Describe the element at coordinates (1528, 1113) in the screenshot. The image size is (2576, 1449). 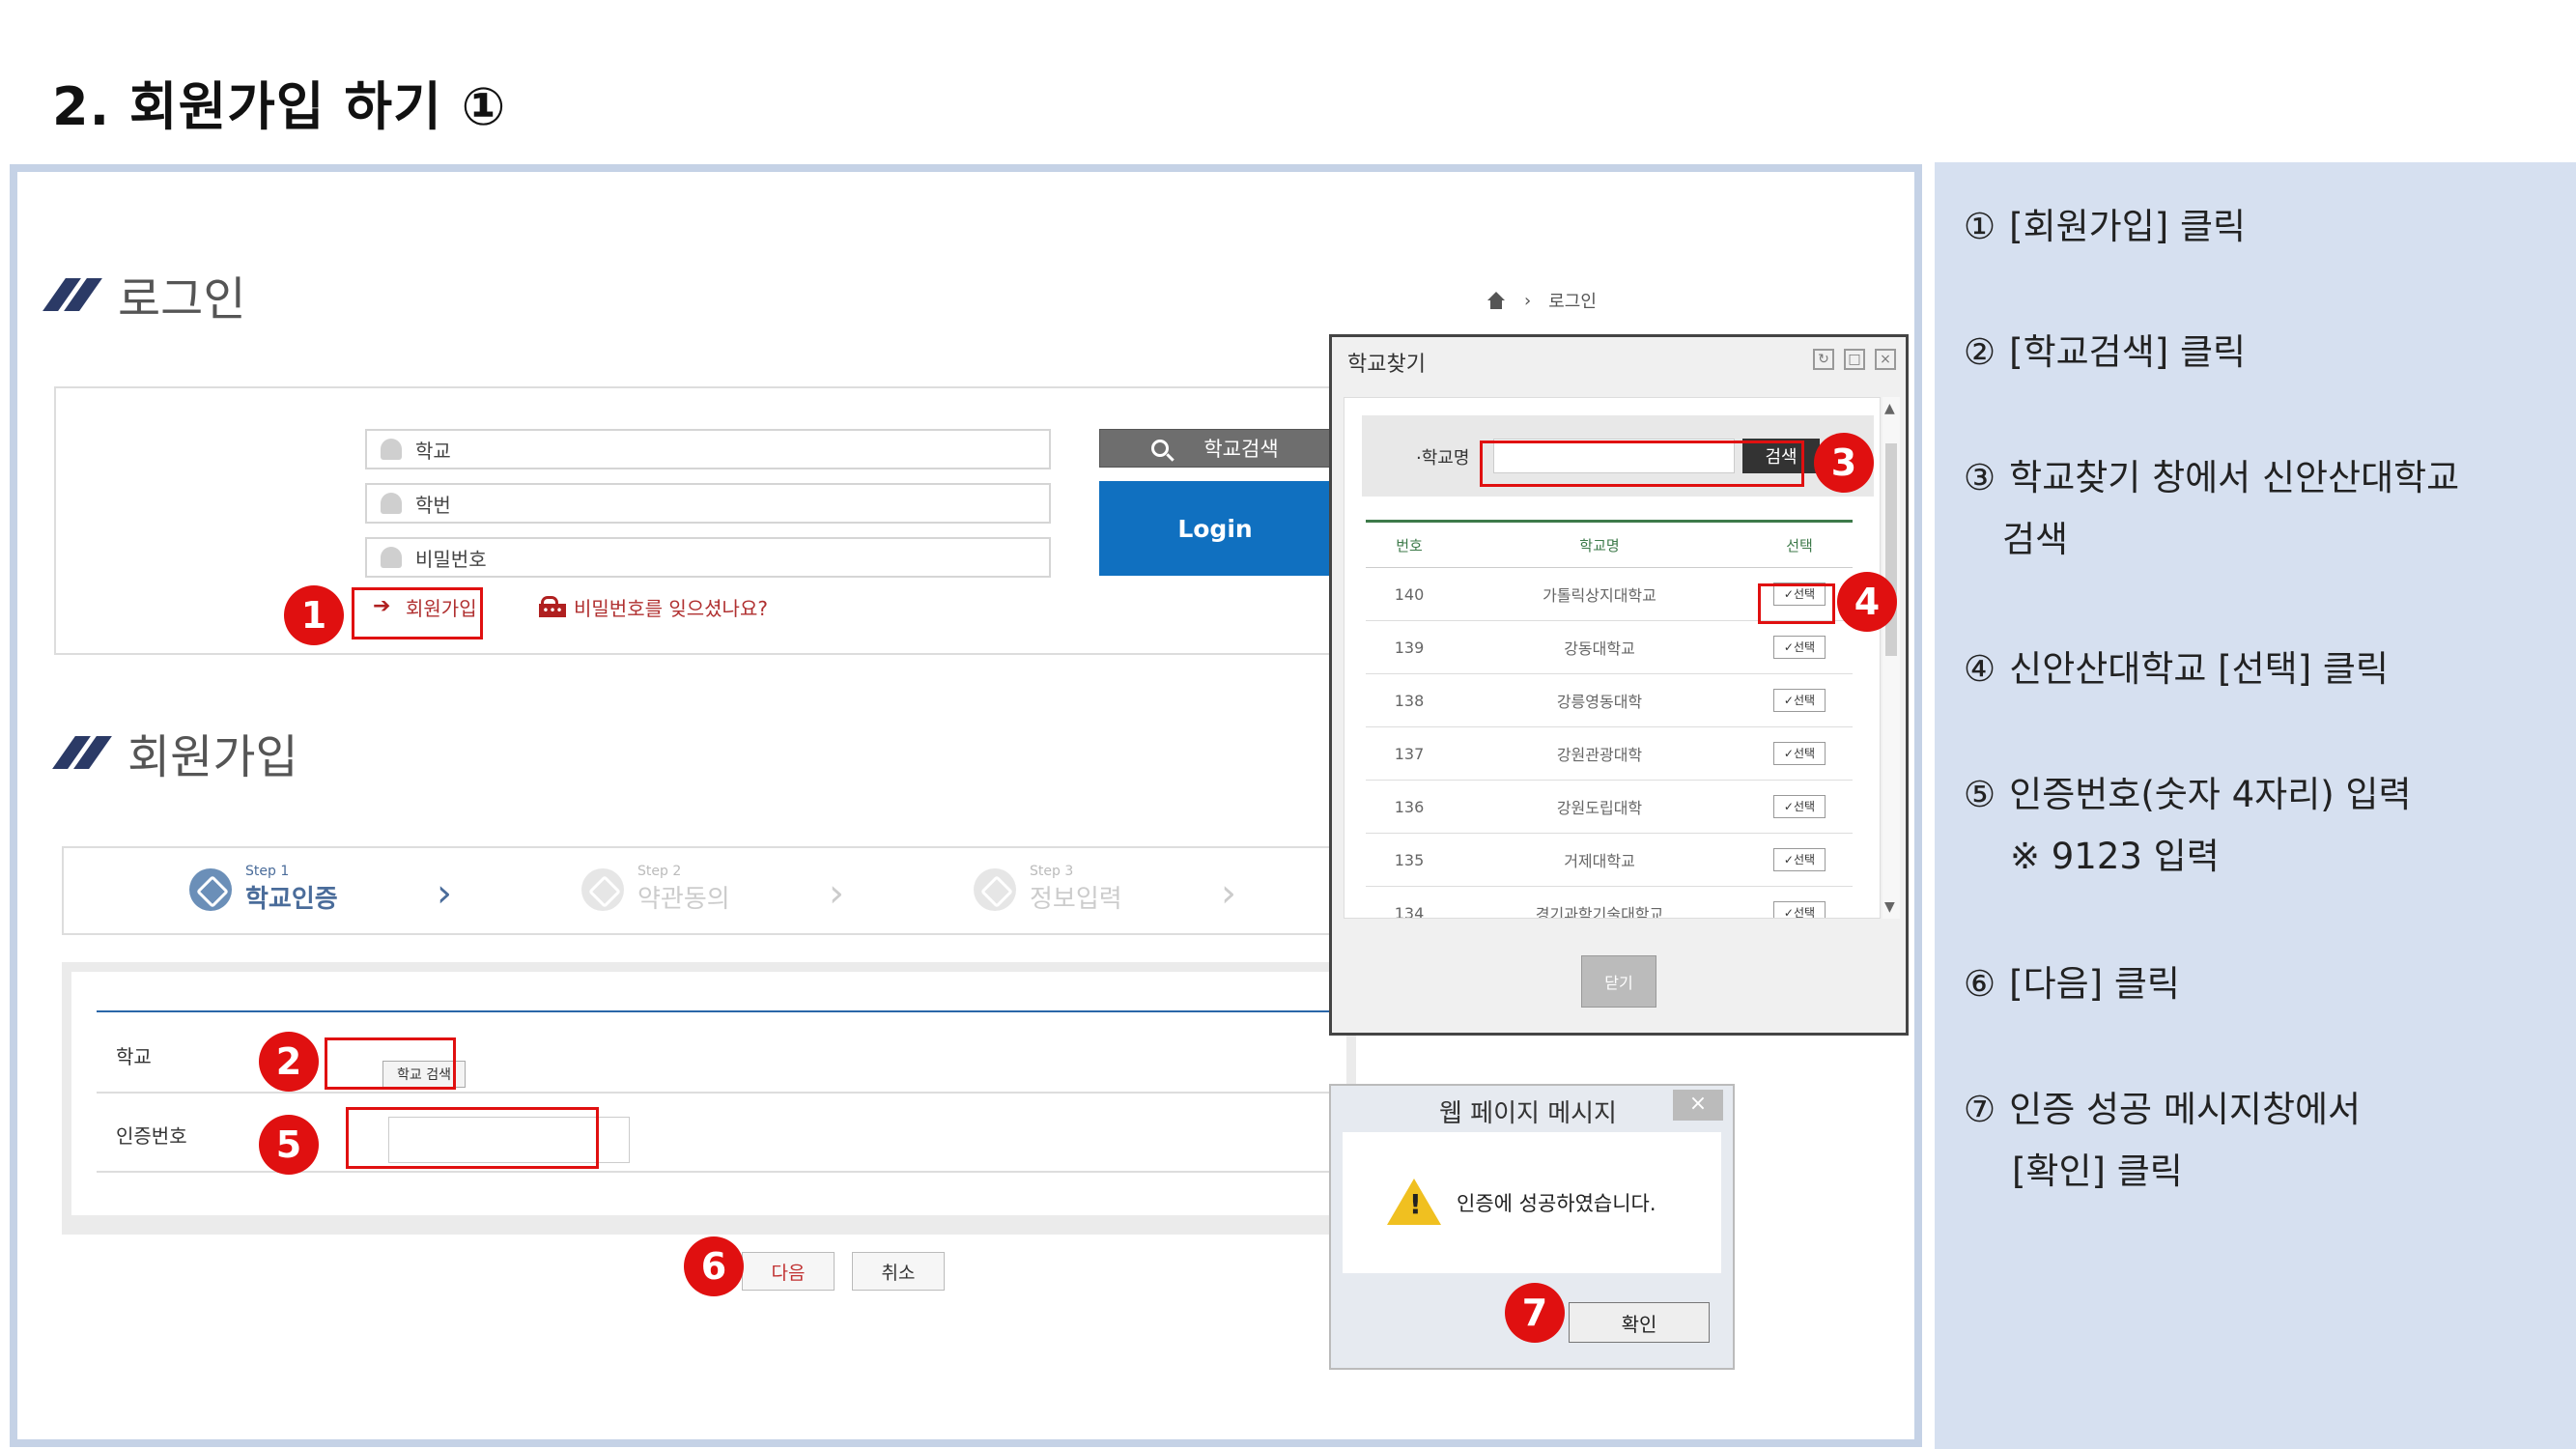
I see `dialog-title: 웹 페이지 메시지` at that location.